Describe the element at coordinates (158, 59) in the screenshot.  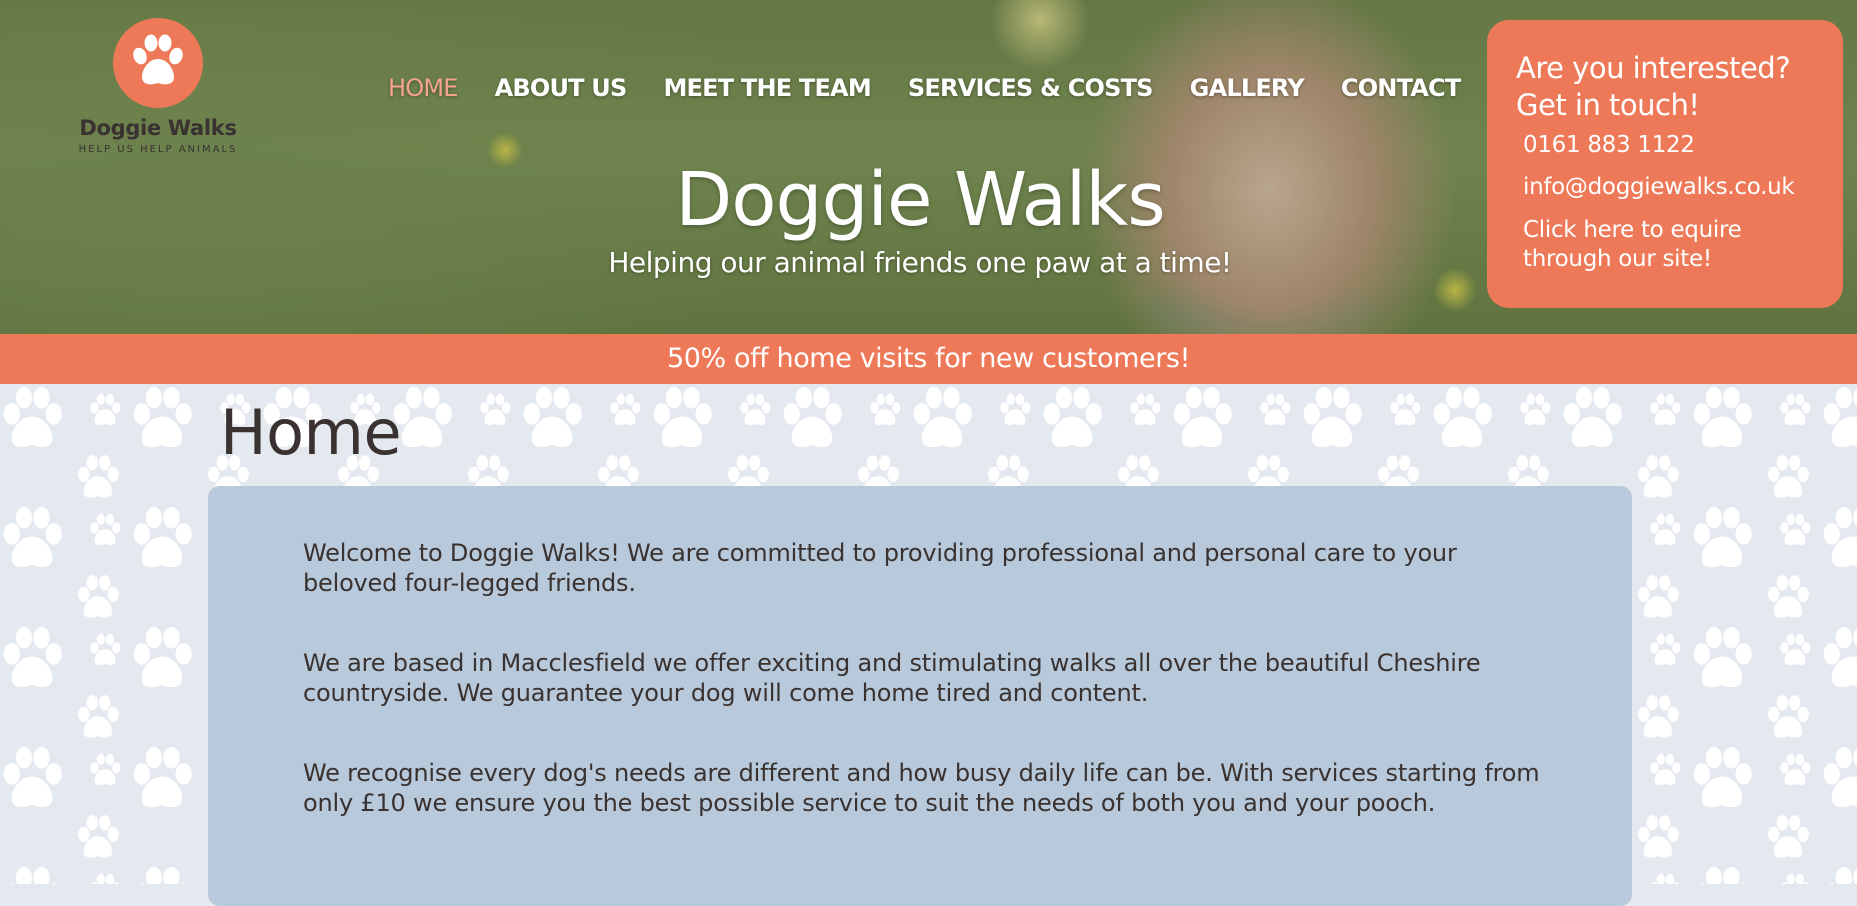
I see `paw-icon` at that location.